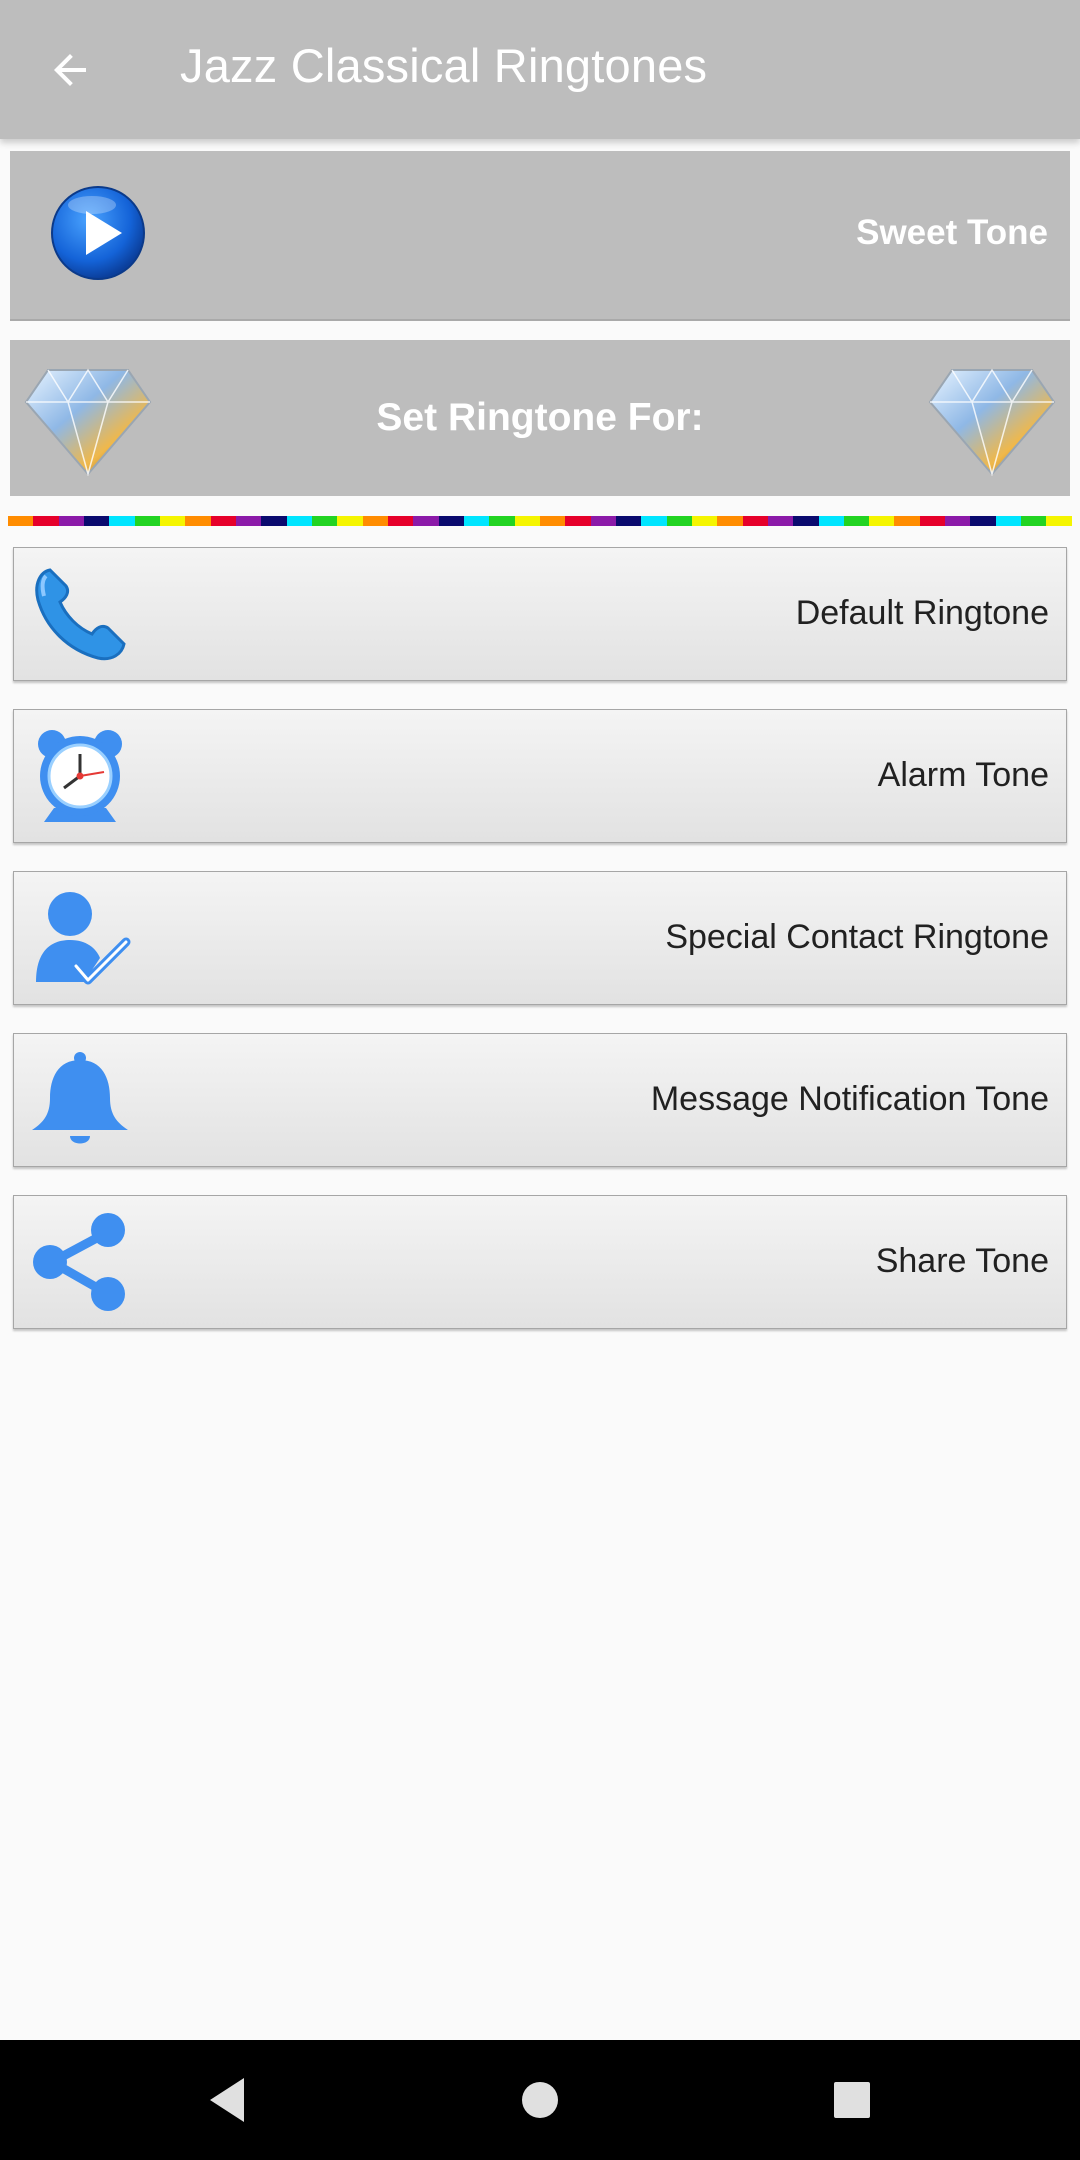  I want to click on nav-back-icon, so click(228, 2100).